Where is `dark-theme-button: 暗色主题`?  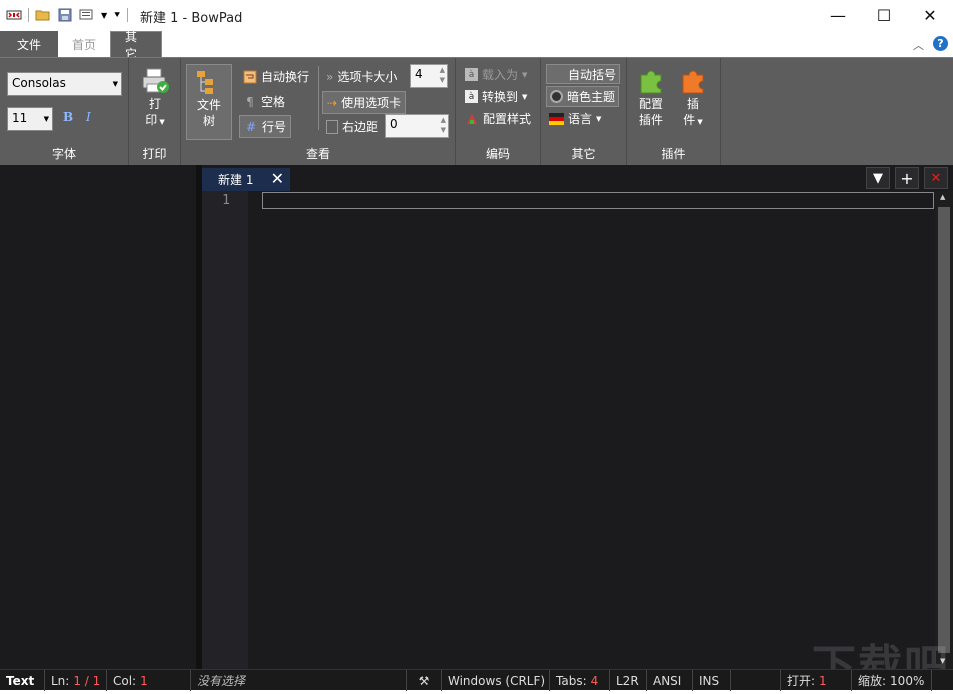
dark-theme-button: 暗色主题 is located at coordinates (583, 96).